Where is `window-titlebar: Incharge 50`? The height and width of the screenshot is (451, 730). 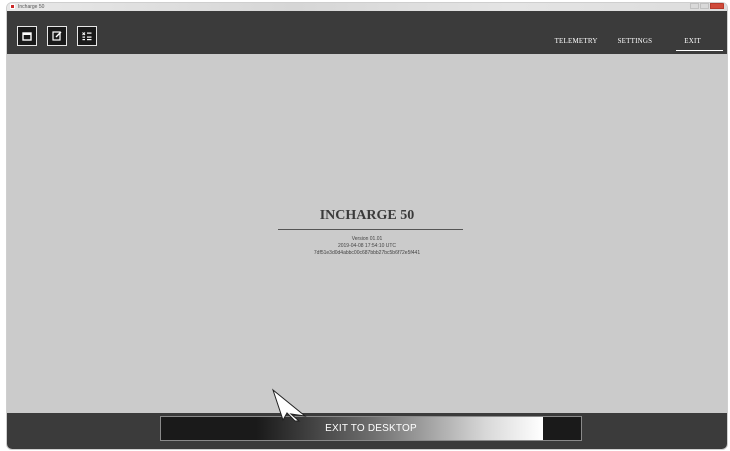 window-titlebar: Incharge 50 is located at coordinates (367, 7).